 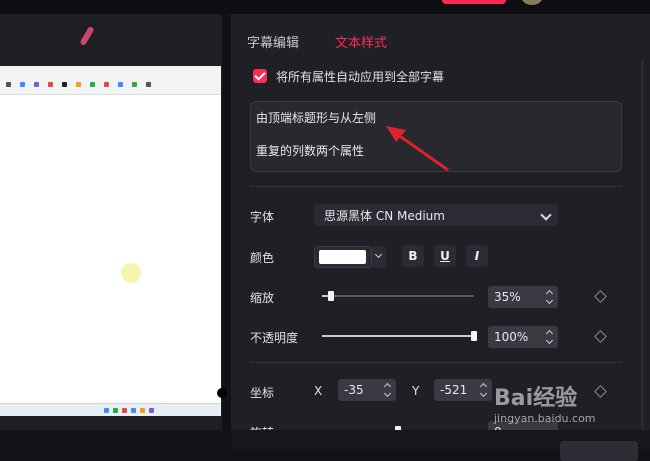 I want to click on export-button, so click(x=474, y=2).